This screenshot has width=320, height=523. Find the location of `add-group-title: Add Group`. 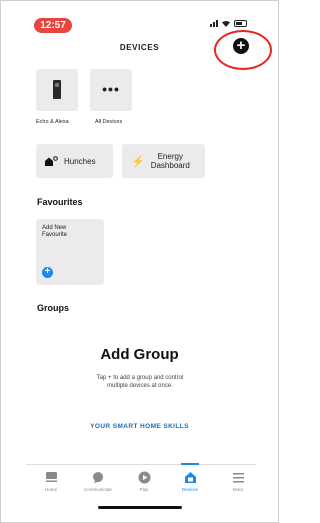

add-group-title: Add Group is located at coordinates (139, 354).